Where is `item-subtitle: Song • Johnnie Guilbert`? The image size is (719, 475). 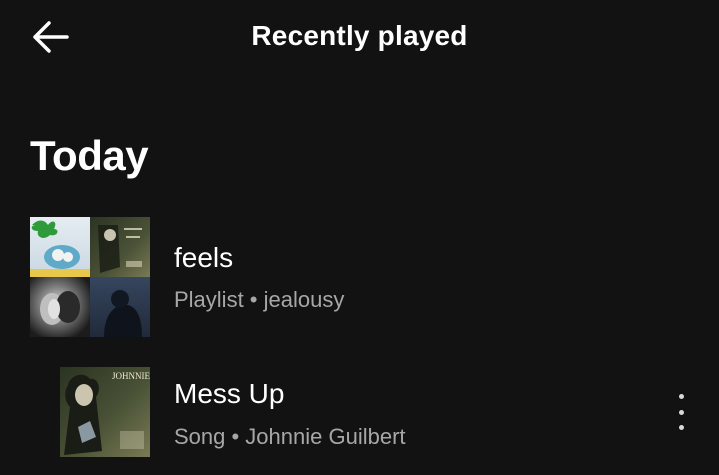 item-subtitle: Song • Johnnie Guilbert is located at coordinates (290, 436).